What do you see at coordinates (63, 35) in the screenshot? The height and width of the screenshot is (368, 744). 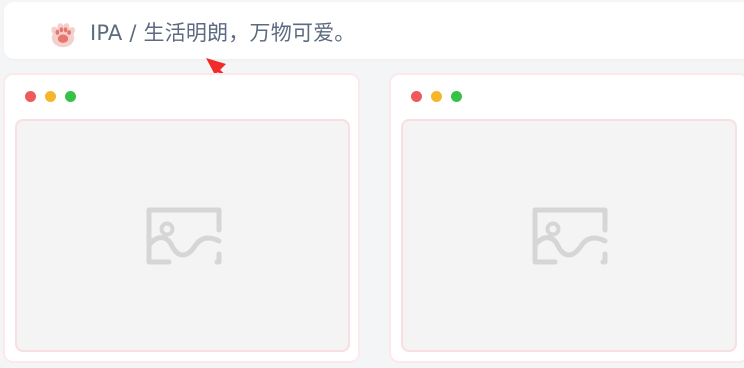 I see `paw-icon` at bounding box center [63, 35].